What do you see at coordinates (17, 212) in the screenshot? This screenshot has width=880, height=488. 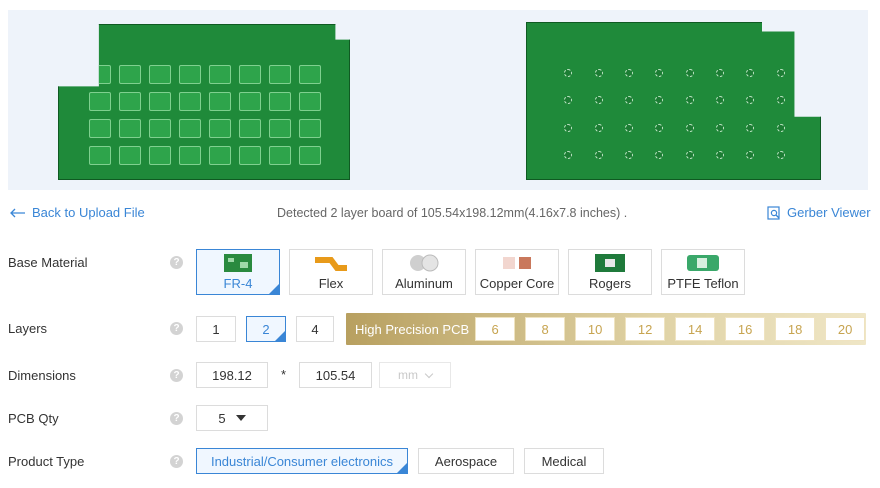 I see `arrow-left-icon` at bounding box center [17, 212].